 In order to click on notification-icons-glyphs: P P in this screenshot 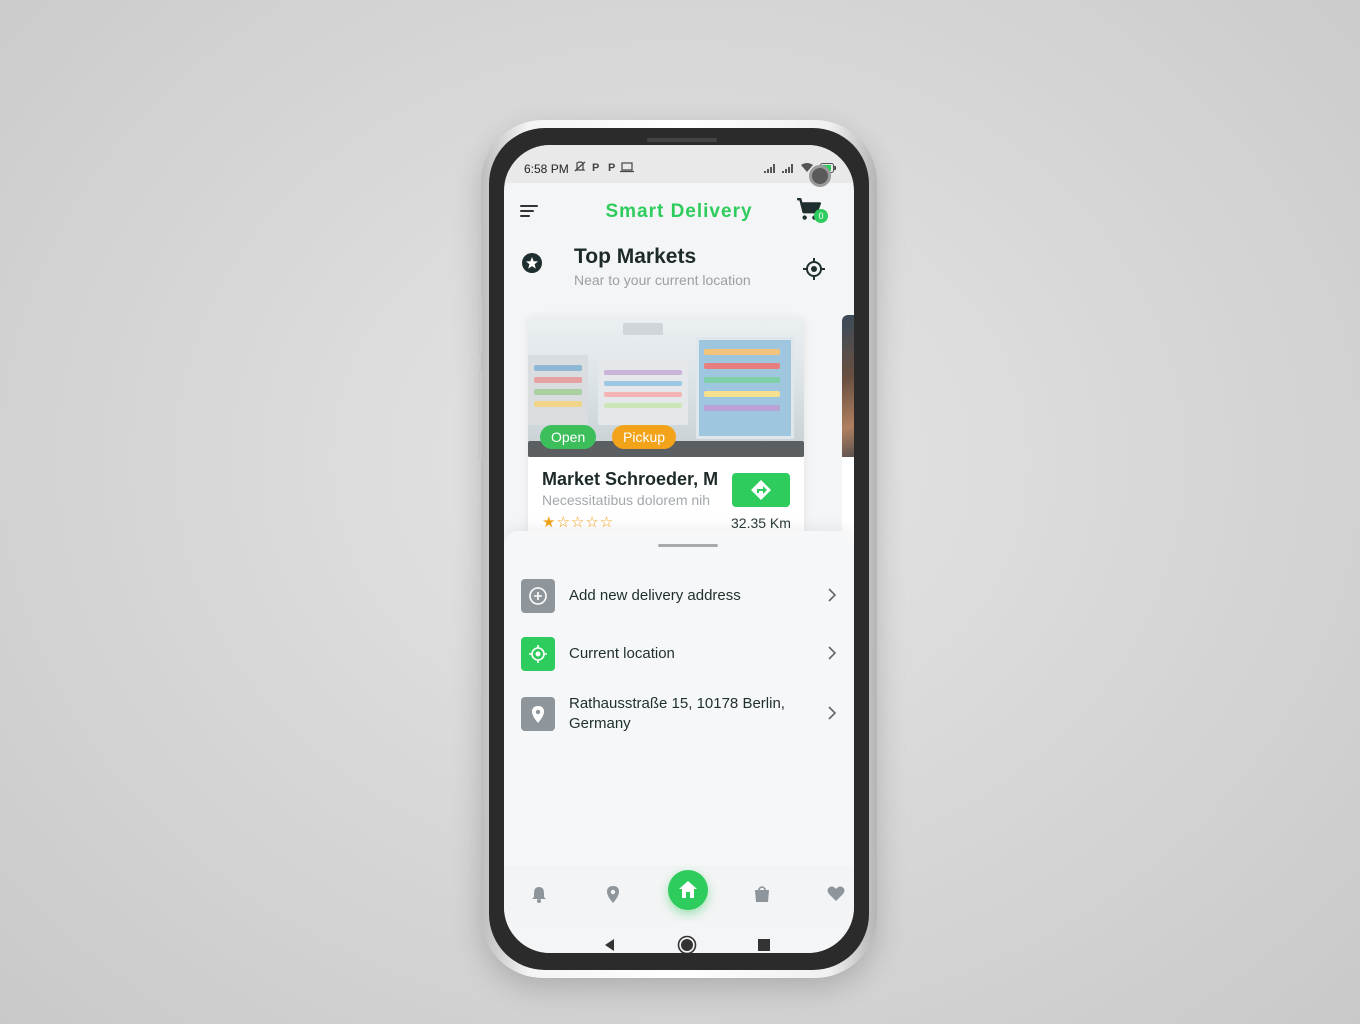, I will do `click(604, 167)`.